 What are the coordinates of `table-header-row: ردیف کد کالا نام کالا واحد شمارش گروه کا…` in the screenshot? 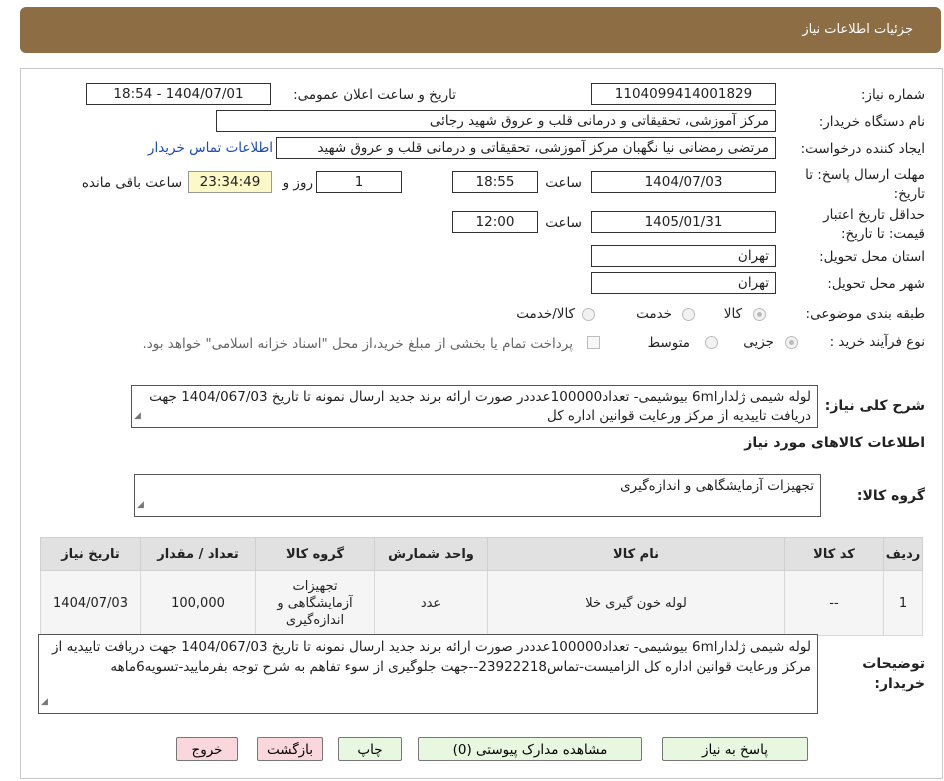 It's located at (481, 554).